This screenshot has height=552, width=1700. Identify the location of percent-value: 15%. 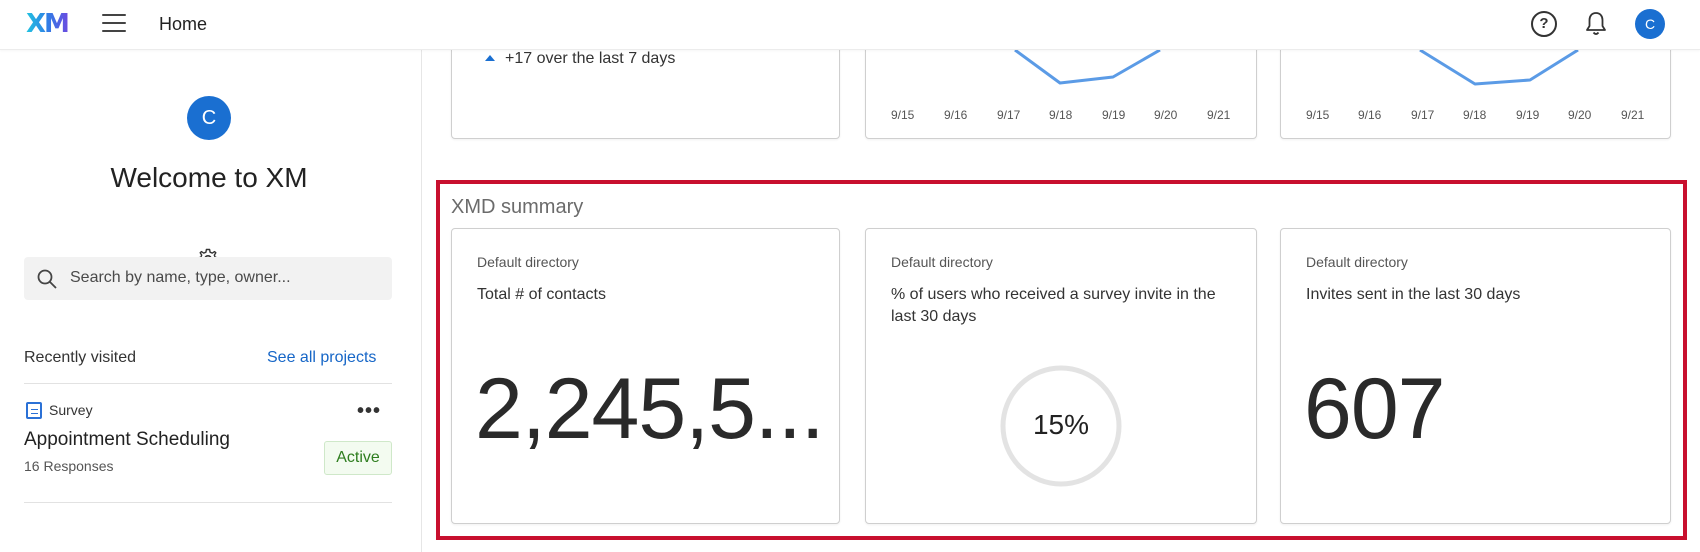
(1061, 424).